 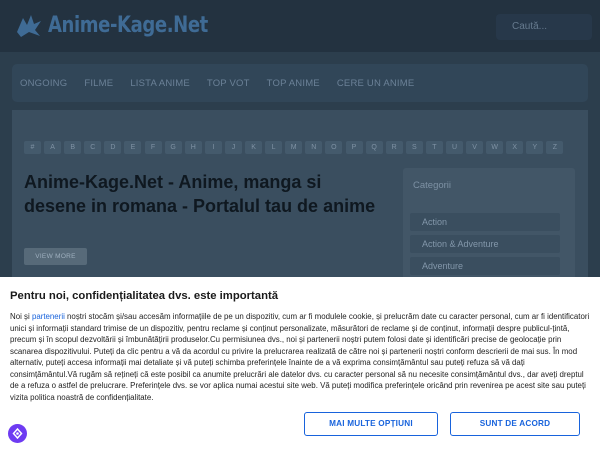 What do you see at coordinates (371, 424) in the screenshot?
I see `more-options-button: MAI MULTE OPȚIUNI` at bounding box center [371, 424].